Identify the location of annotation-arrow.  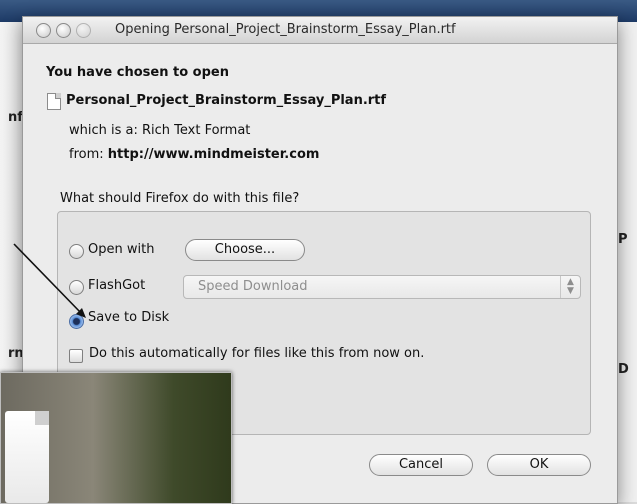
(49, 280).